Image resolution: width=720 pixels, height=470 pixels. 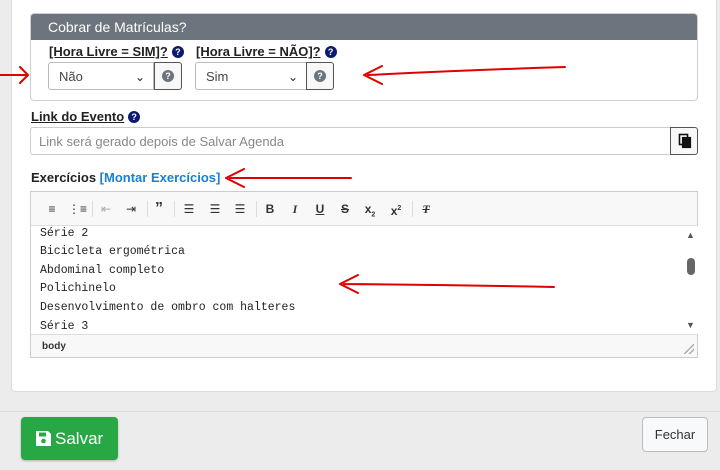 I want to click on copy-link-button, so click(x=684, y=141).